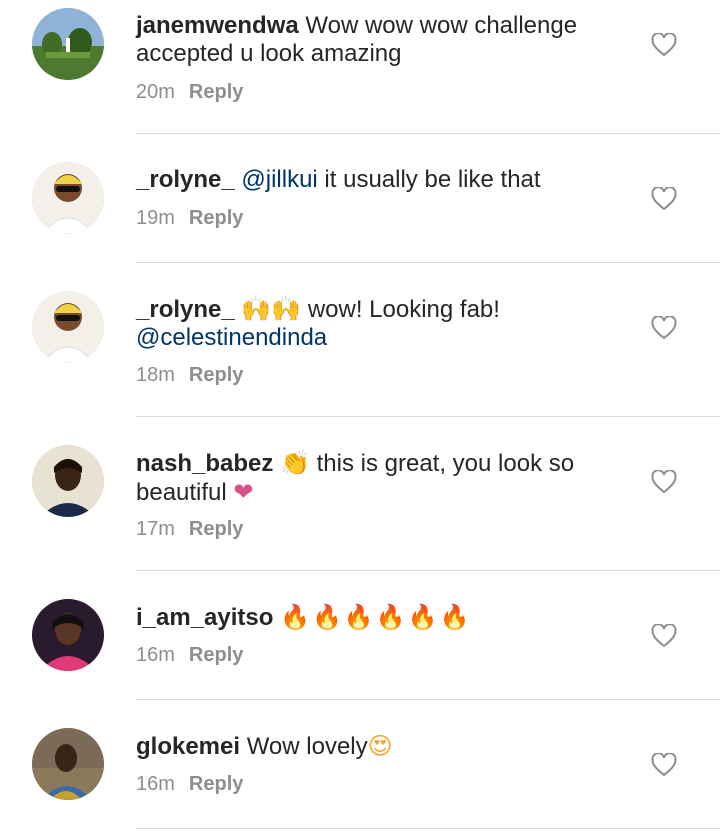 This screenshot has width=720, height=840. Describe the element at coordinates (155, 375) in the screenshot. I see `timestamp: 18m` at that location.